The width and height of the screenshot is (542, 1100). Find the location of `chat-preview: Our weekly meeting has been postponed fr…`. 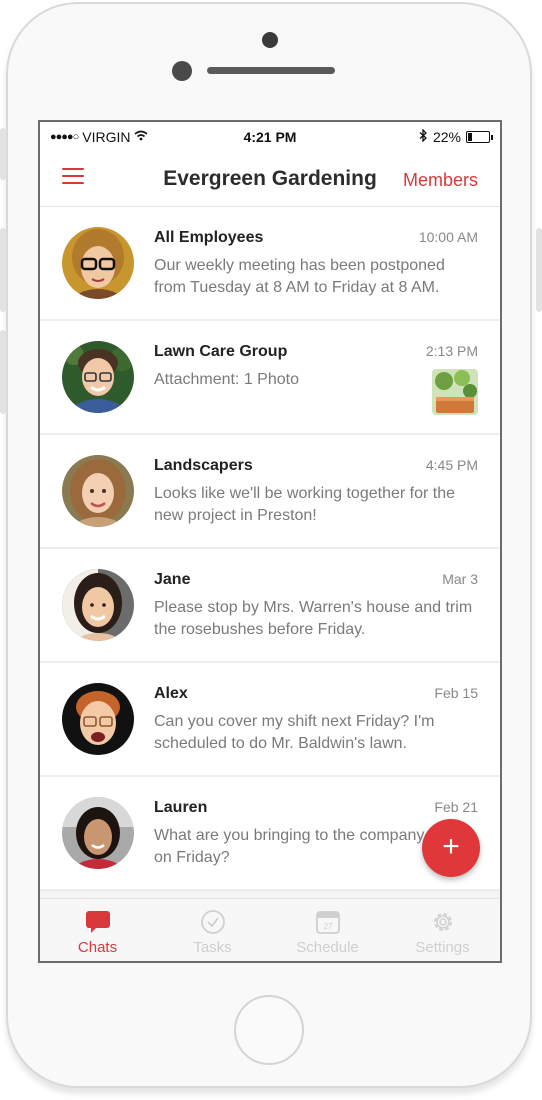

chat-preview: Our weekly meeting has been postponed fr… is located at coordinates (299, 276).